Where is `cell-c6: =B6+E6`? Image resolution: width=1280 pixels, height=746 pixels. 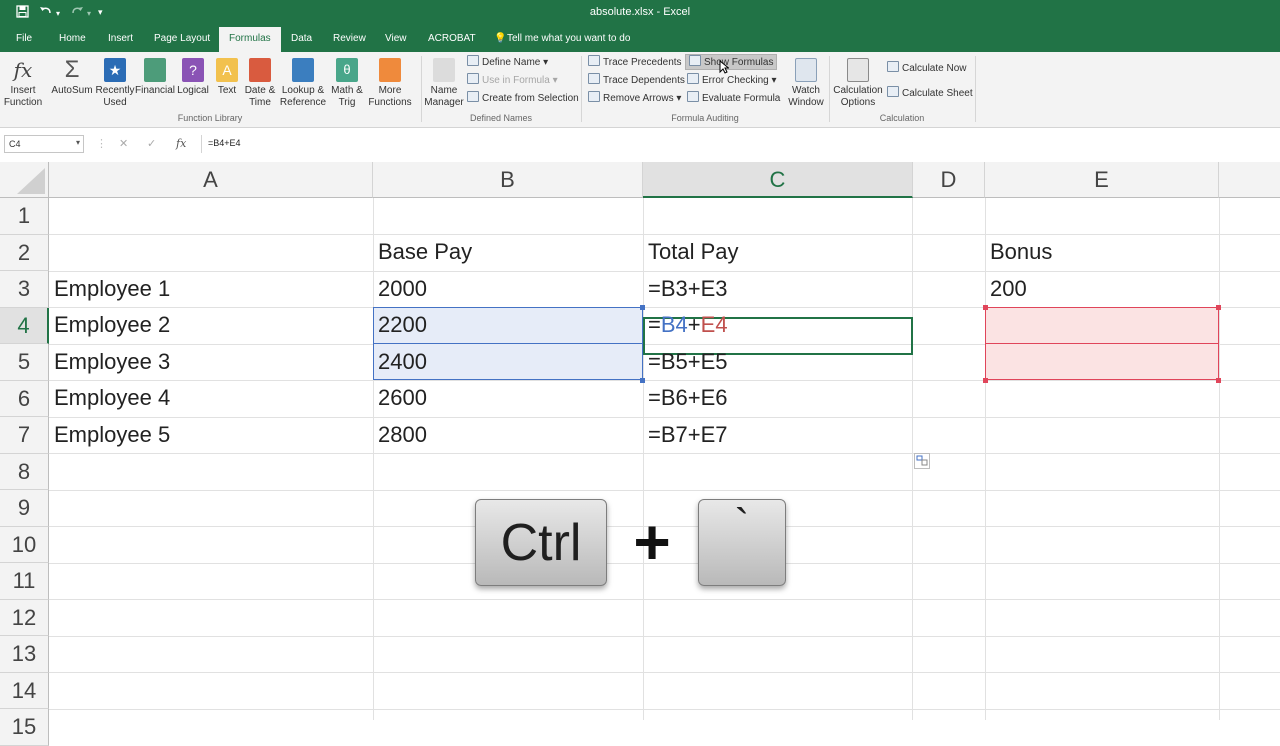 cell-c6: =B6+E6 is located at coordinates (685, 398).